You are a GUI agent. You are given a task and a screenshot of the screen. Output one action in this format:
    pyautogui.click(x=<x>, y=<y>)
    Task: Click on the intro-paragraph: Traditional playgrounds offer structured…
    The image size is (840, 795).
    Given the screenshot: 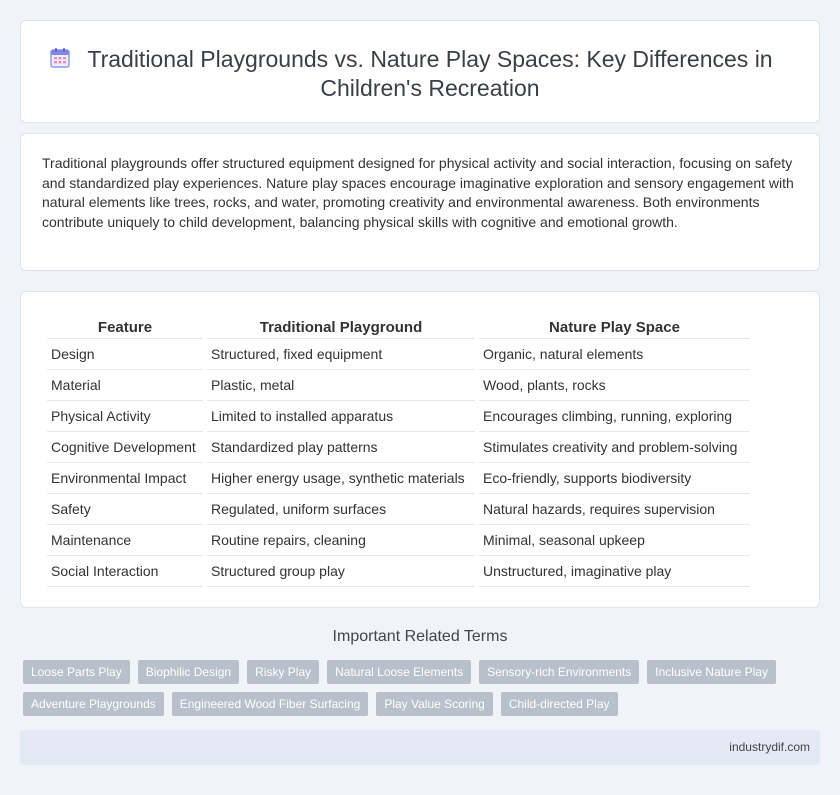 What is the action you would take?
    pyautogui.click(x=418, y=192)
    